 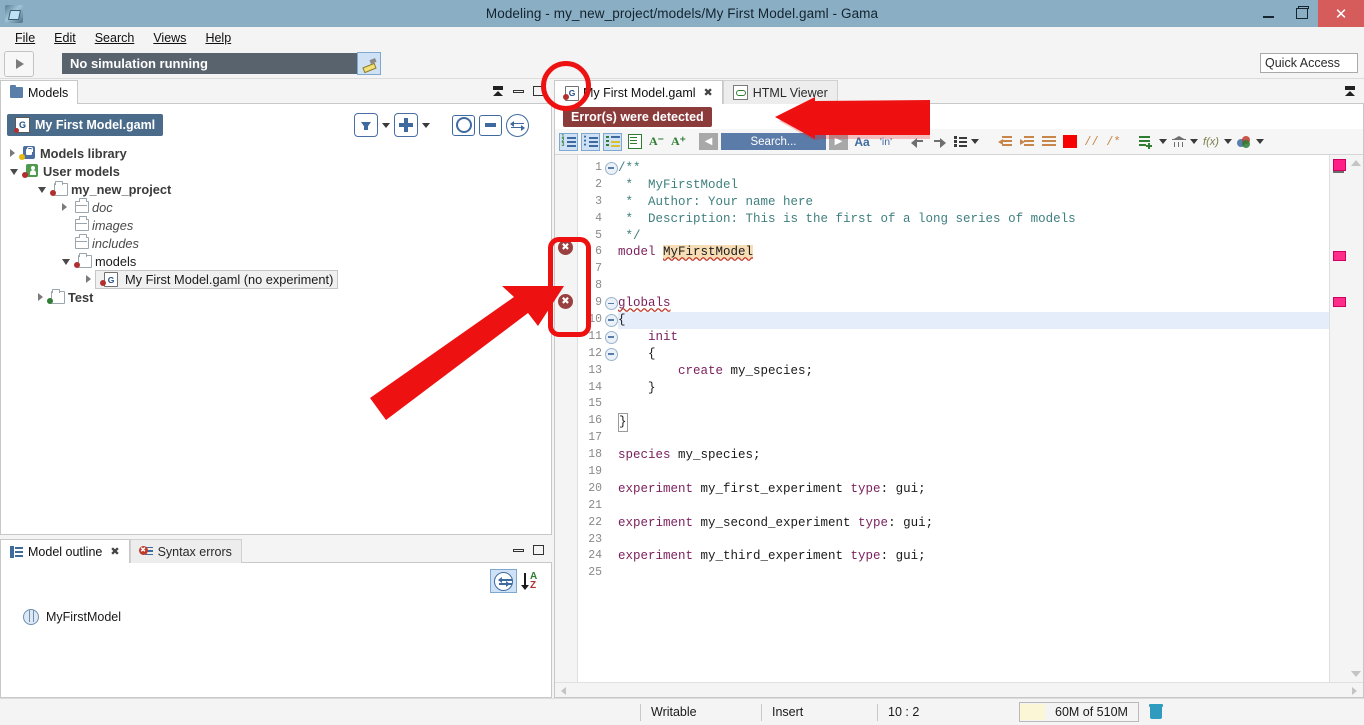 What do you see at coordinates (276, 279) in the screenshot?
I see `tree-item-my-first-model: G My First Model.gaml (no experiment)` at bounding box center [276, 279].